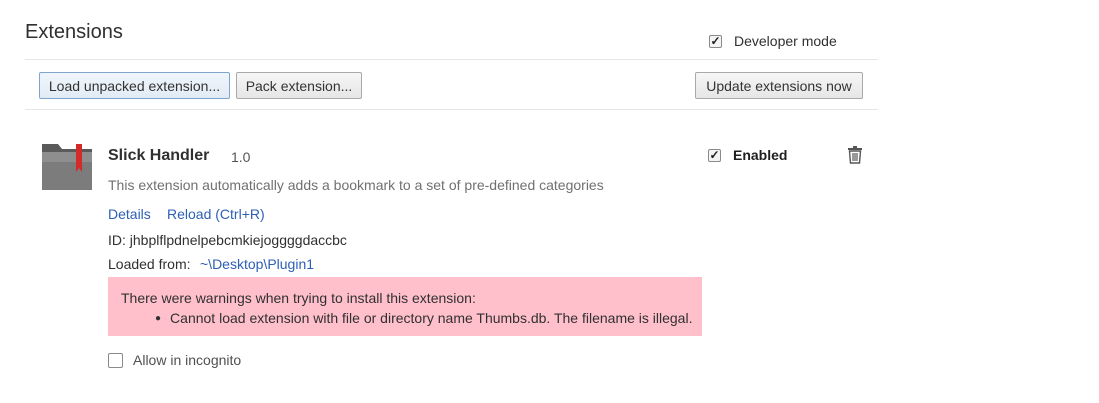 This screenshot has height=403, width=1099. Describe the element at coordinates (187, 360) in the screenshot. I see `incognito-label: Allow in incognito` at that location.